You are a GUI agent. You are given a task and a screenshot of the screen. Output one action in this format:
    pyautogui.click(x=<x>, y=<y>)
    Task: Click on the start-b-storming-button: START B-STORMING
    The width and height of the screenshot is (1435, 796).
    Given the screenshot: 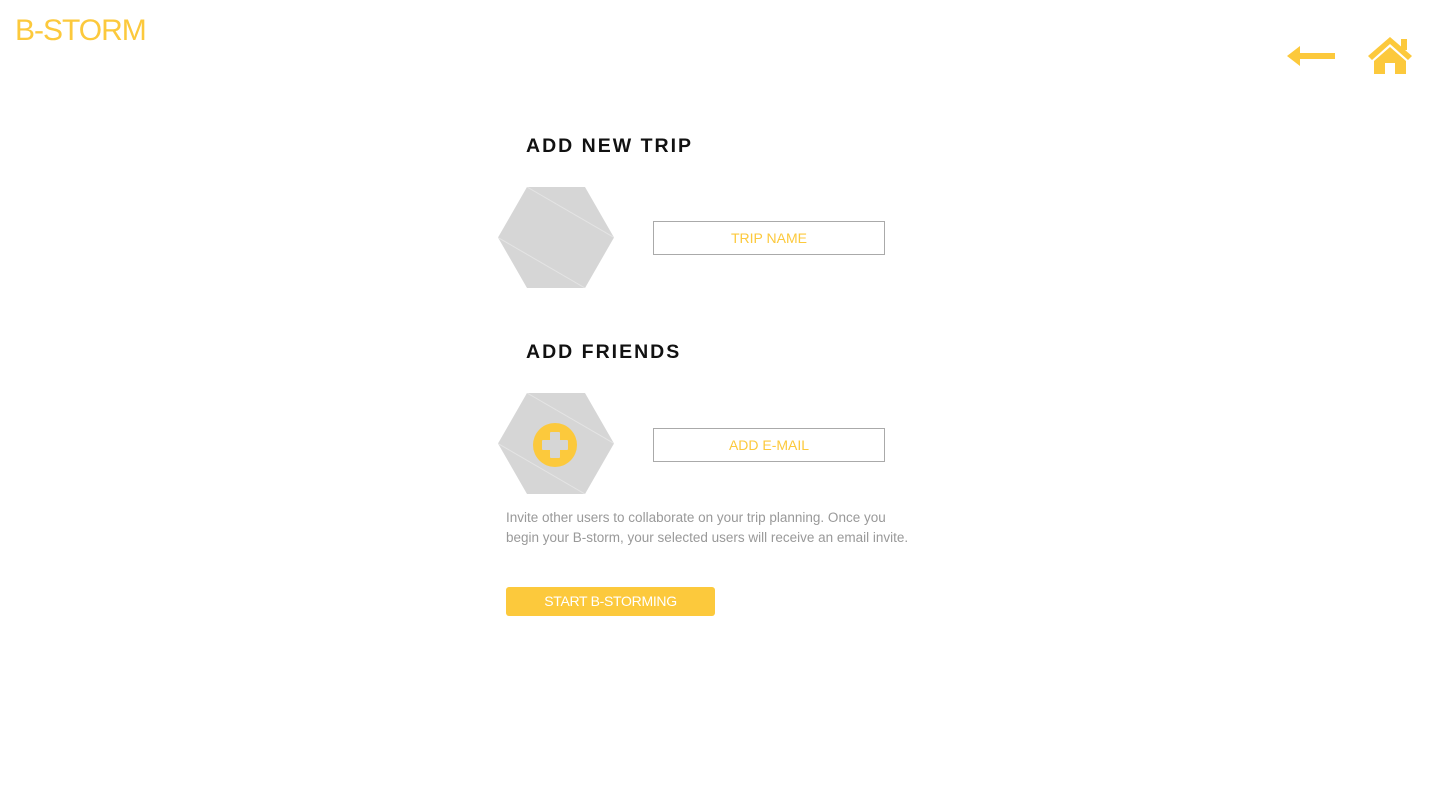 What is the action you would take?
    pyautogui.click(x=610, y=601)
    